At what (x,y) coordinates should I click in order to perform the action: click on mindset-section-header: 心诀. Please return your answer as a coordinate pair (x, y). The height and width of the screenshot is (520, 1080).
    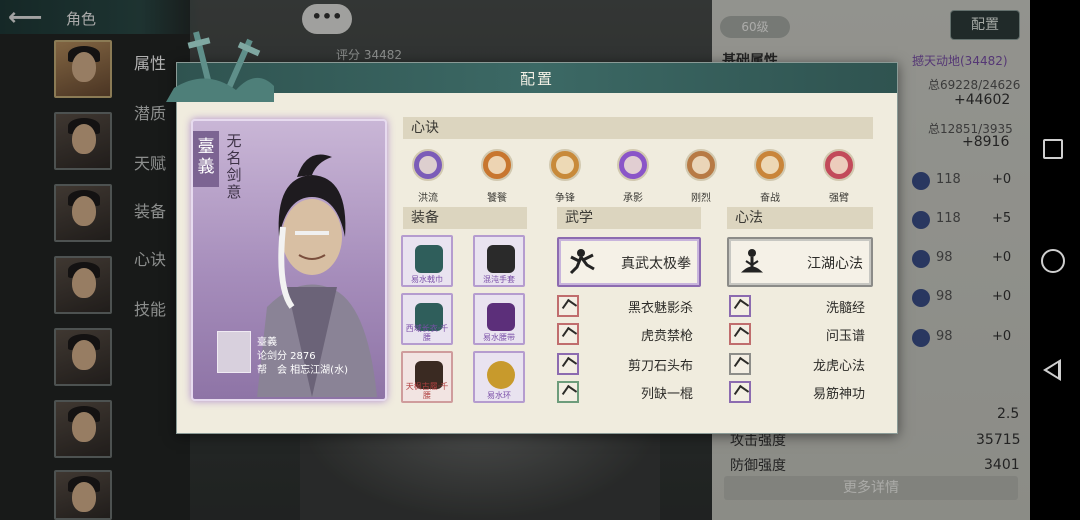
    Looking at the image, I should click on (638, 128).